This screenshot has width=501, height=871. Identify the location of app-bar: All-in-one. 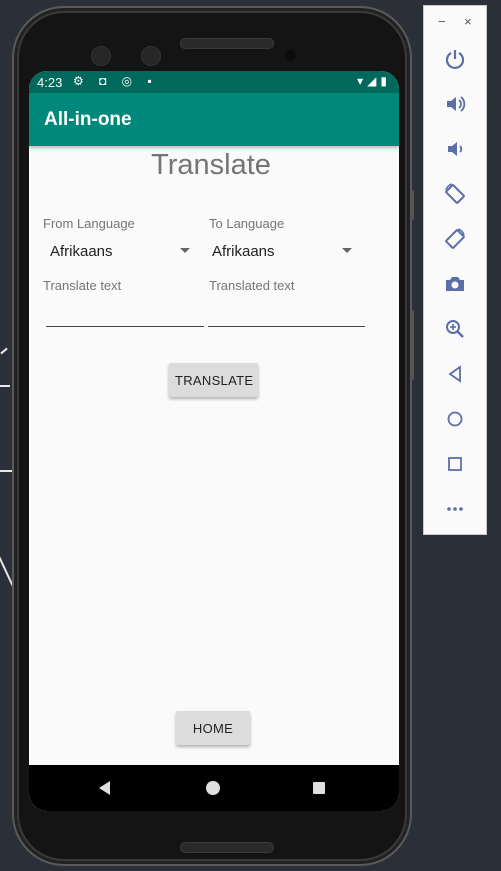
(214, 119).